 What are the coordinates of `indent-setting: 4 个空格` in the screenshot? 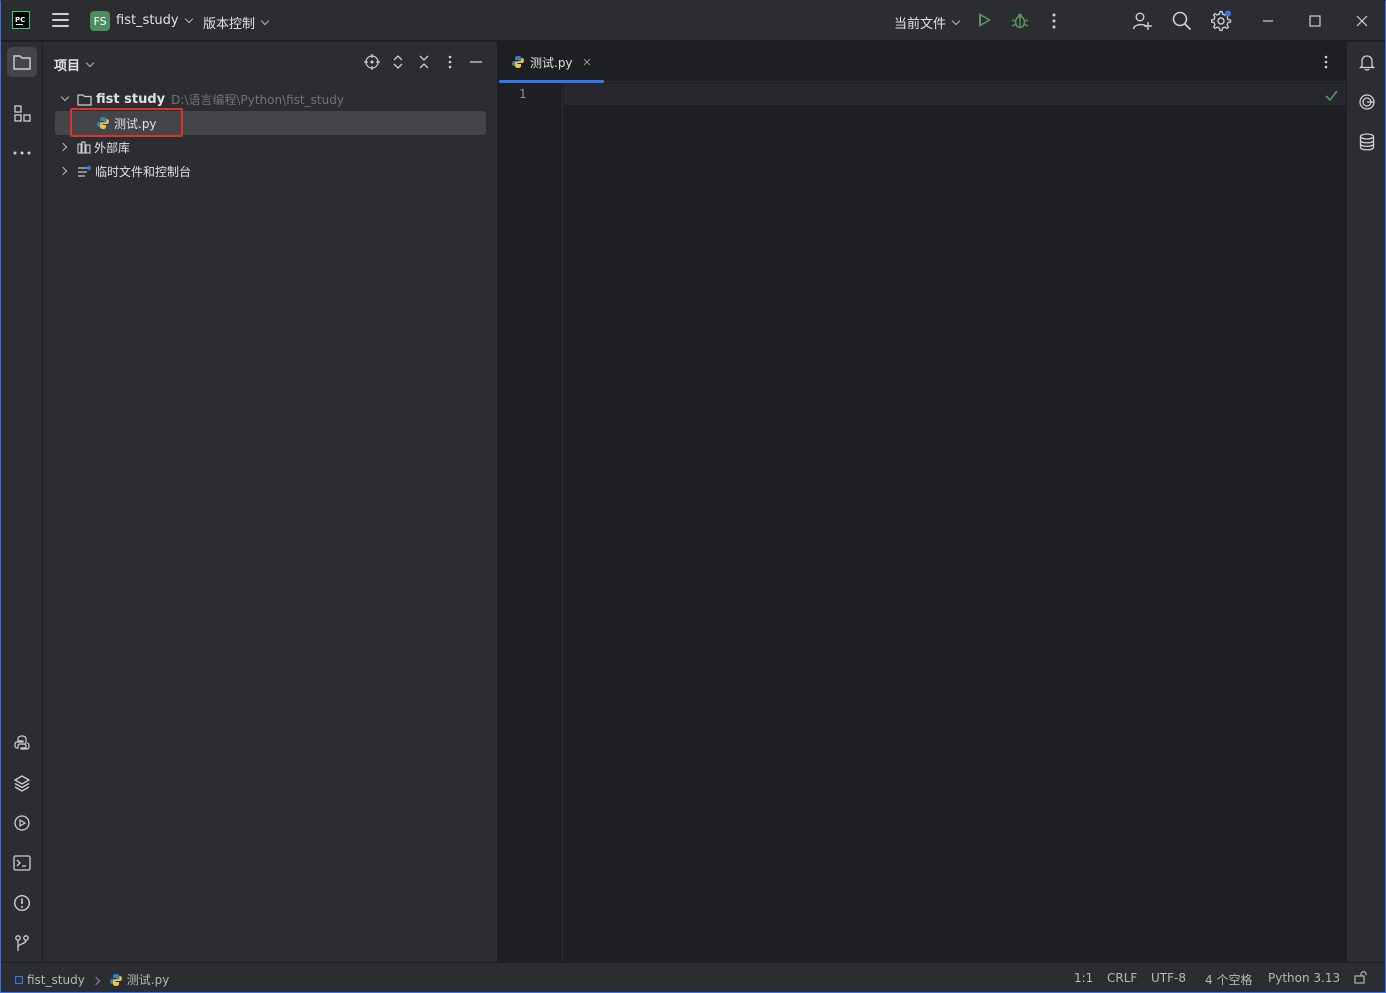 It's located at (1228, 979).